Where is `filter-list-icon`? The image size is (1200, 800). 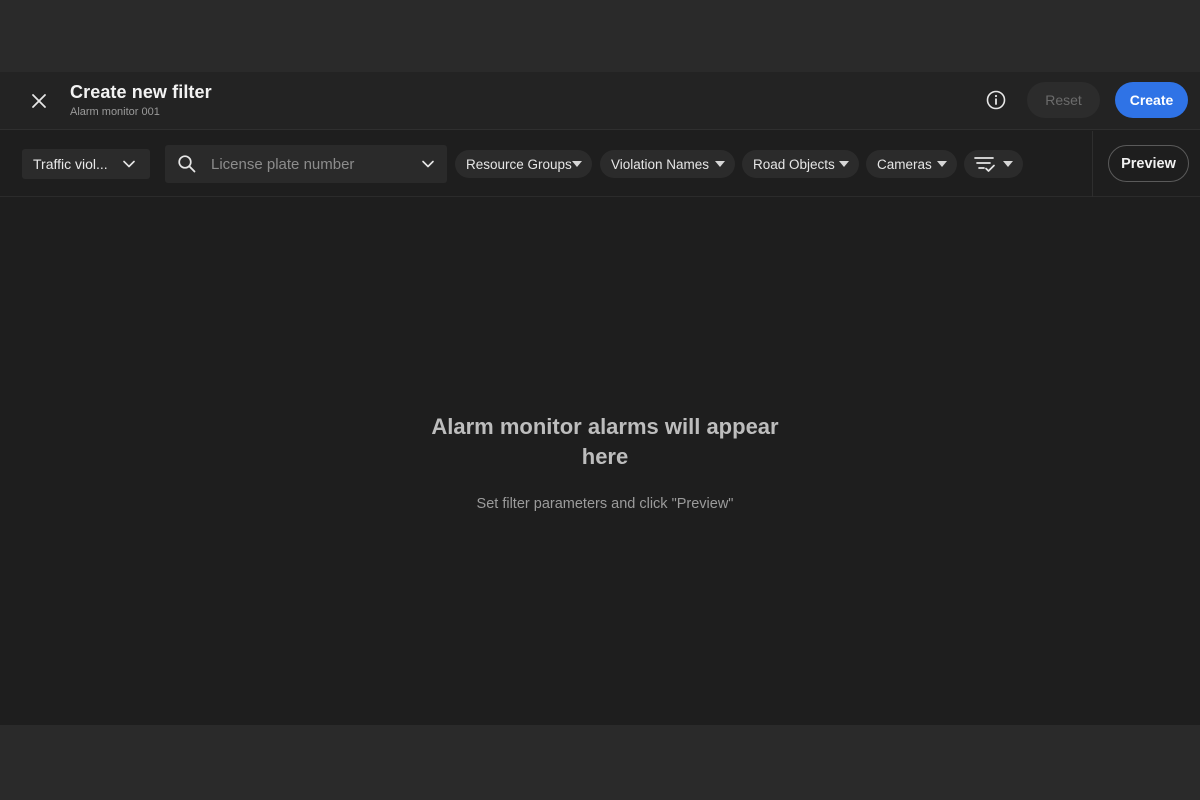 filter-list-icon is located at coordinates (984, 164).